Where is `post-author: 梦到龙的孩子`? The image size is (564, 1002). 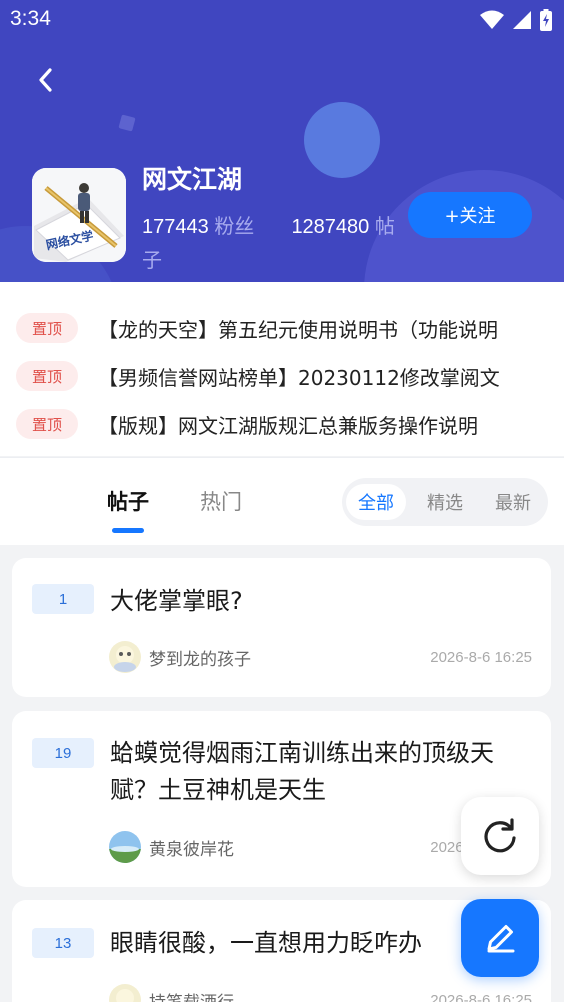 post-author: 梦到龙的孩子 is located at coordinates (180, 657).